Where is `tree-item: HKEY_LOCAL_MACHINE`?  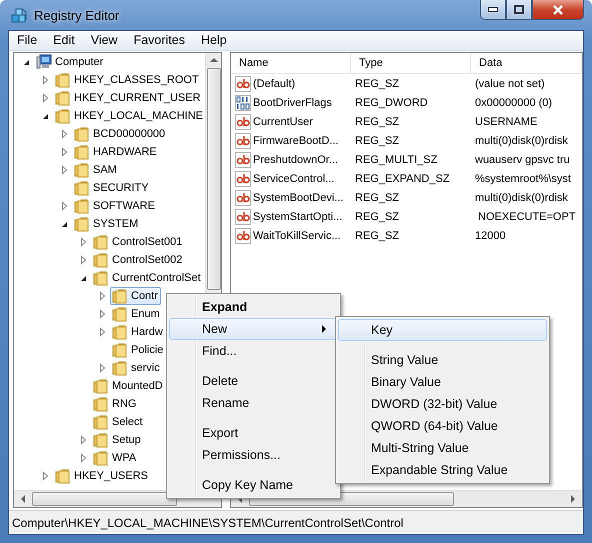
tree-item: HKEY_LOCAL_MACHINE is located at coordinates (129, 116).